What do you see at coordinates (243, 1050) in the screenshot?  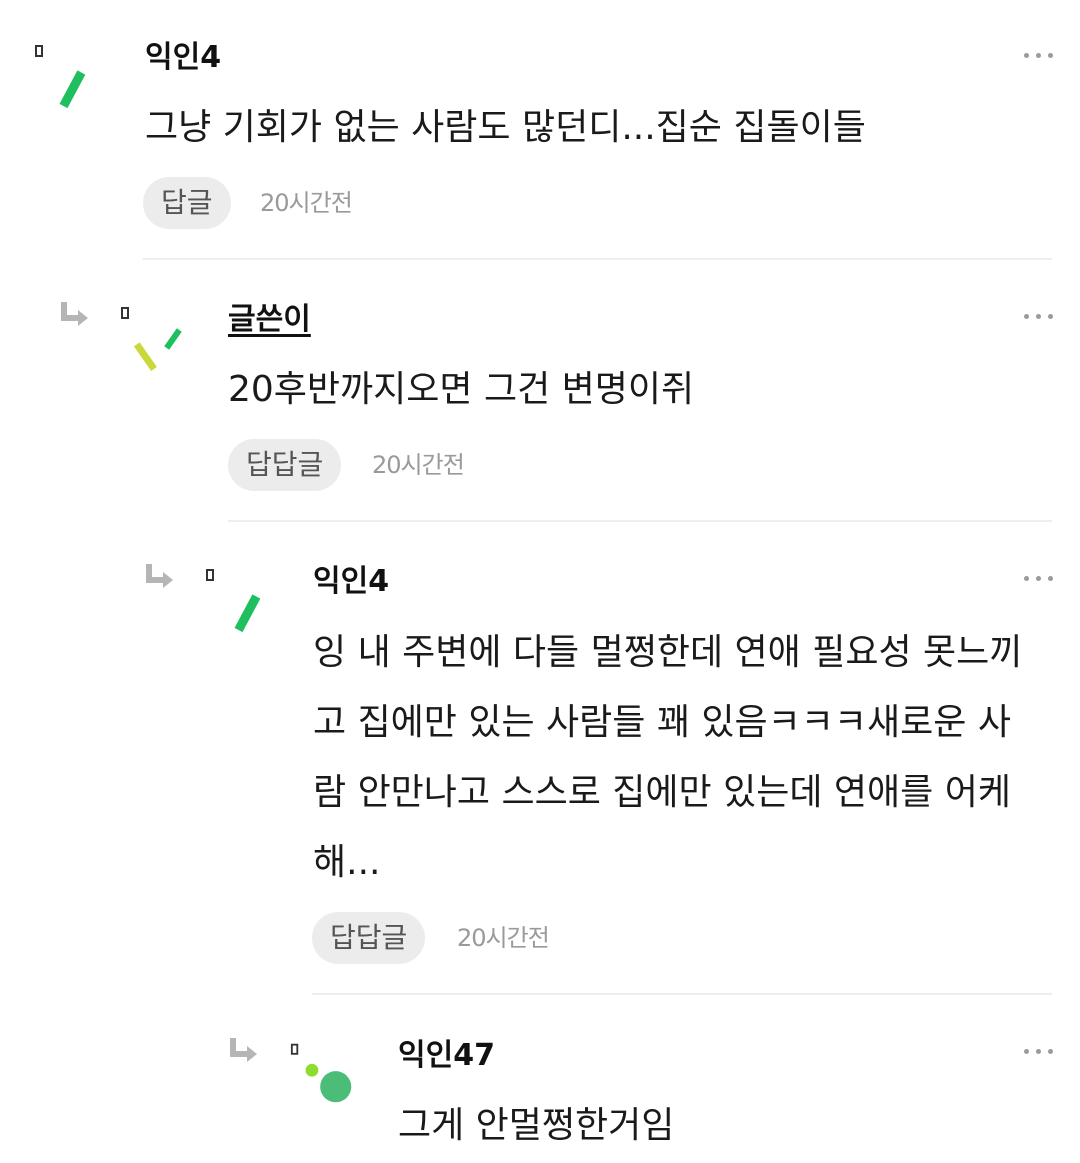 I see `reply-arrow-icon` at bounding box center [243, 1050].